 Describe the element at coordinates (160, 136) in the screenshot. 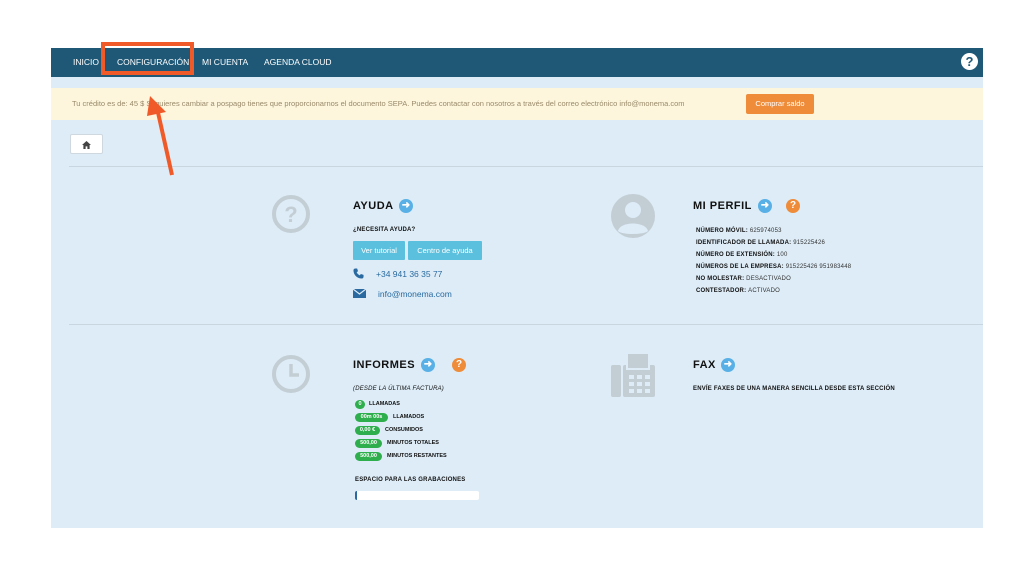

I see `annotation-arrow-icon` at that location.